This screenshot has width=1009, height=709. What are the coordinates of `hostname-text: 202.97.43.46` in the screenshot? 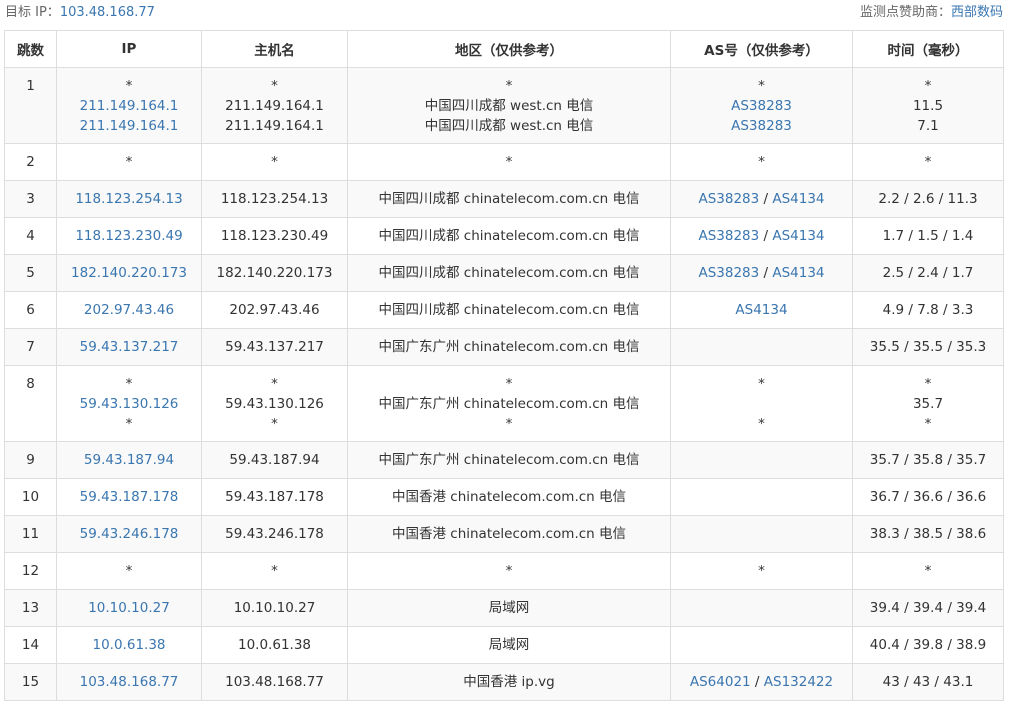 It's located at (274, 310).